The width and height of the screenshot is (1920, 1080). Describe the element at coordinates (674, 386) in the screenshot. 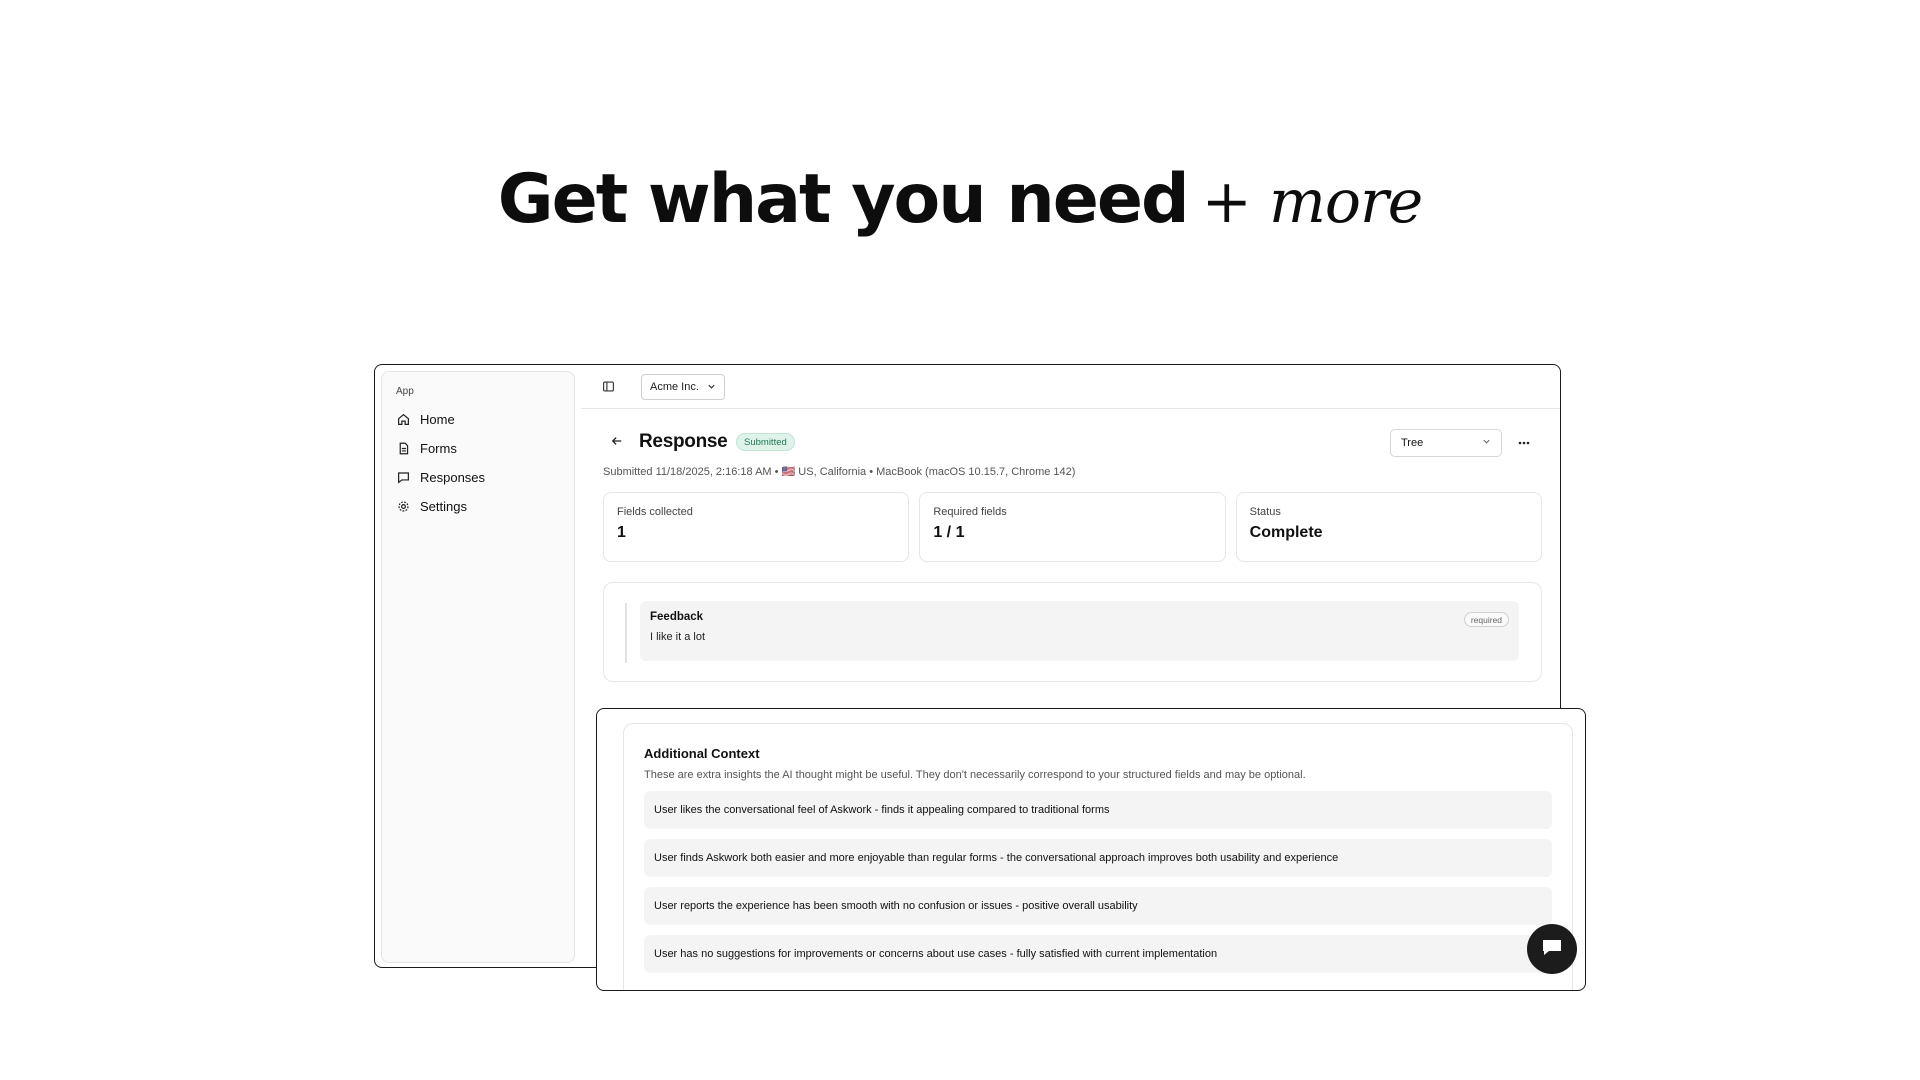

I see `org-select-value: Acme Inc.` at that location.